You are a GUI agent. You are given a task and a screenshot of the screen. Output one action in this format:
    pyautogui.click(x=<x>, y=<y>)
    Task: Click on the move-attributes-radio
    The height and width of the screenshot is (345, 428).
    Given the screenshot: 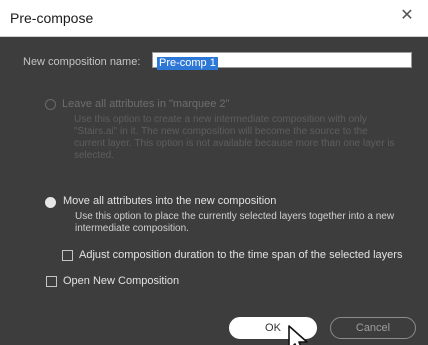 What is the action you would take?
    pyautogui.click(x=50, y=202)
    